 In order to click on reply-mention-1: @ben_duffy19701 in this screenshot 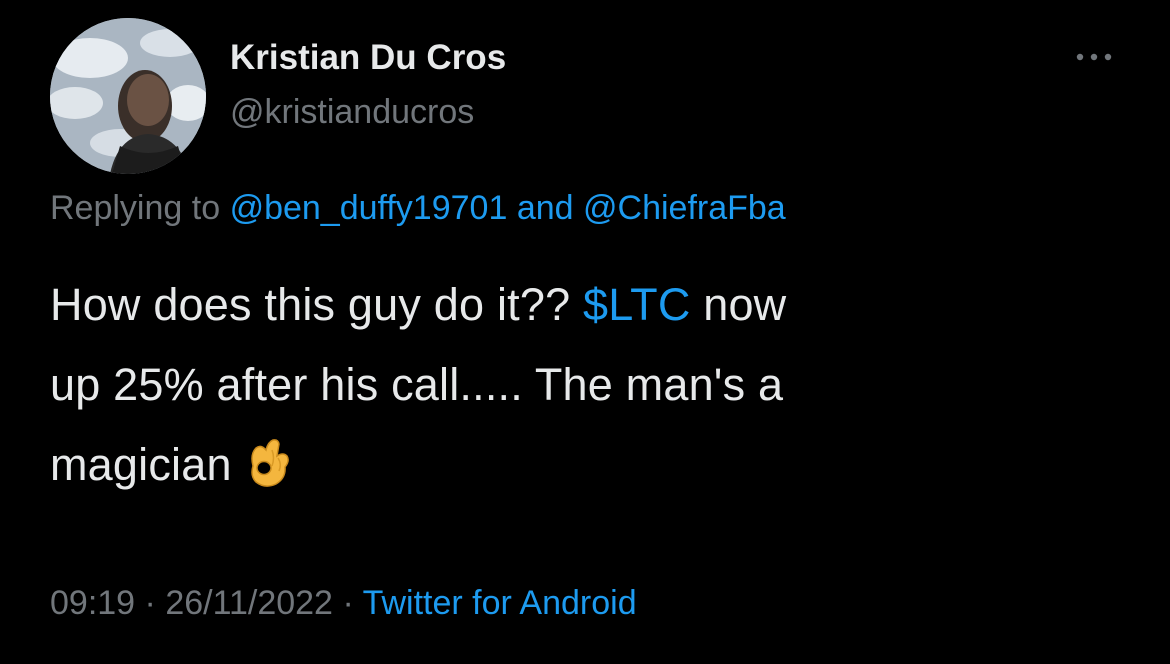, I will do `click(369, 208)`.